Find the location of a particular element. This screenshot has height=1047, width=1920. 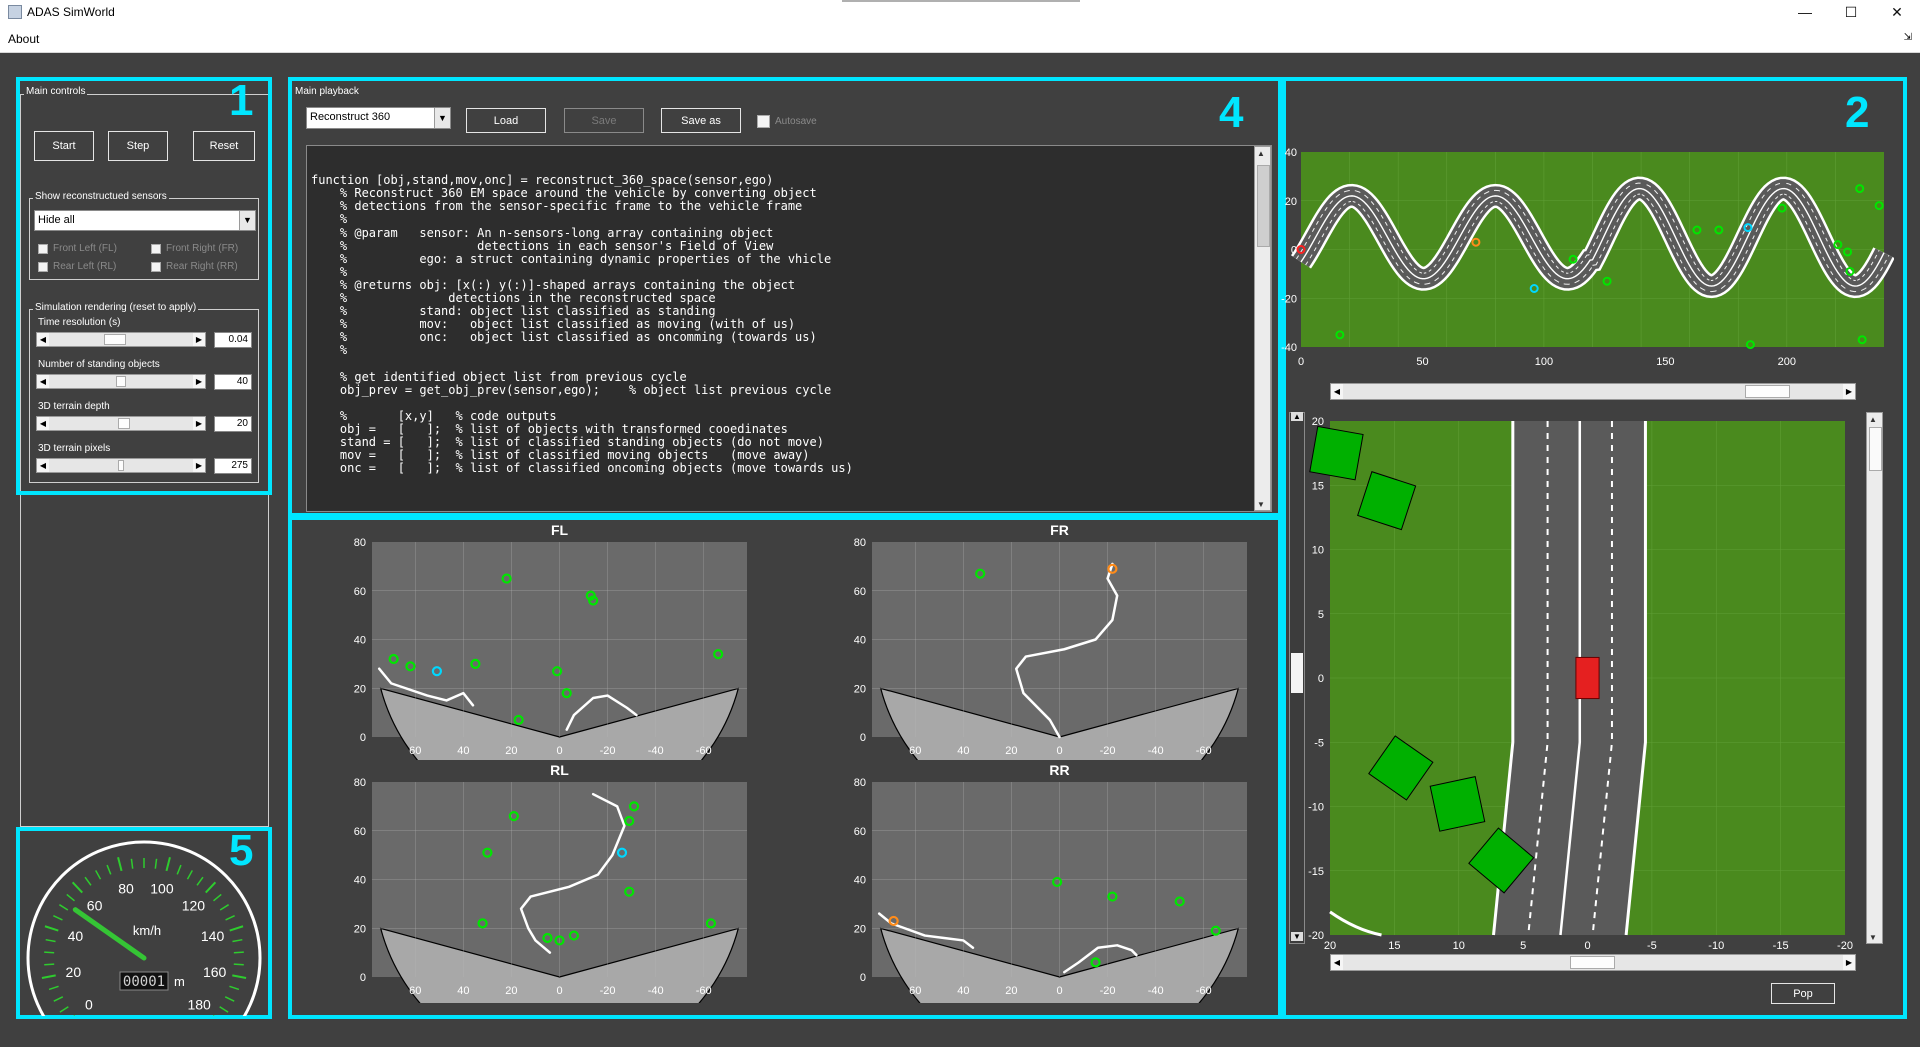

checkbox-fl-label: Front Left (FL) is located at coordinates (85, 248).